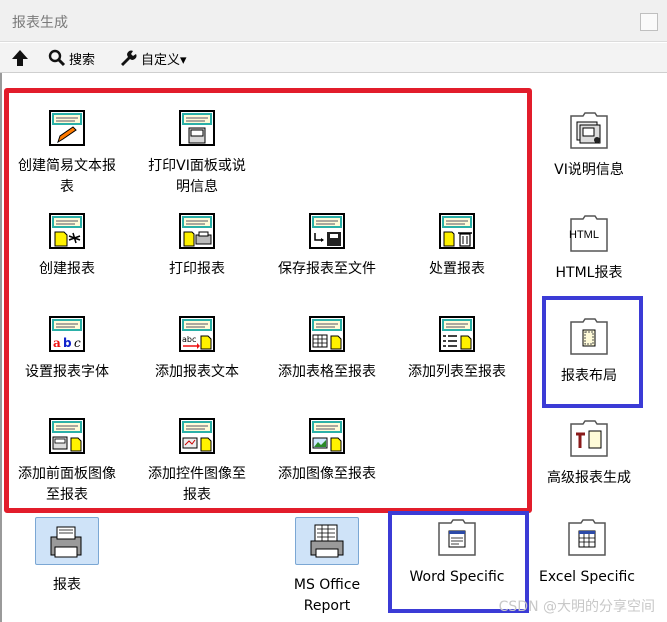 This screenshot has height=622, width=667. Describe the element at coordinates (197, 484) in the screenshot. I see `palette-item-label: 添加控件图像至 报表` at that location.